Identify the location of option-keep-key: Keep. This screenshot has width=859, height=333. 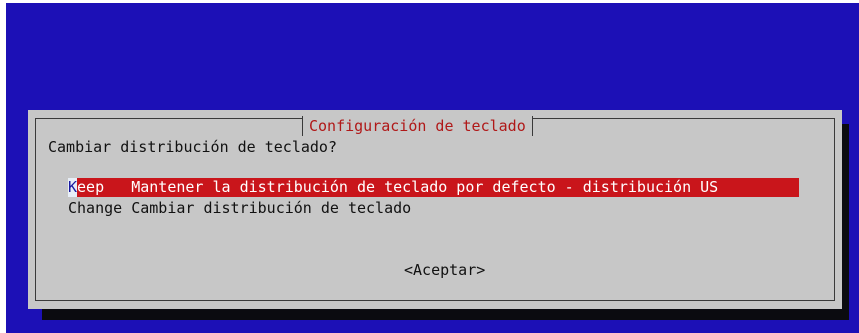
(99, 187).